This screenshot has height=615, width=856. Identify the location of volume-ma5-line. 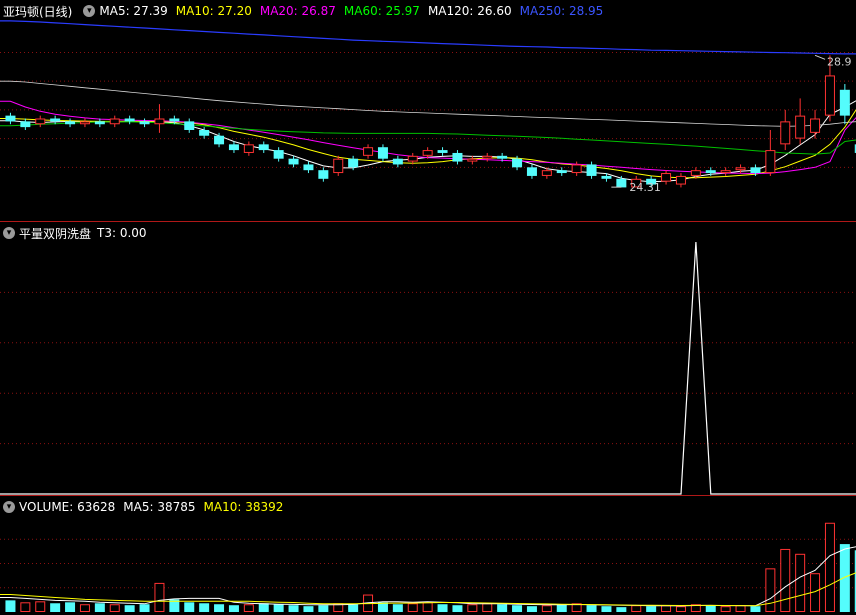
(428, 576).